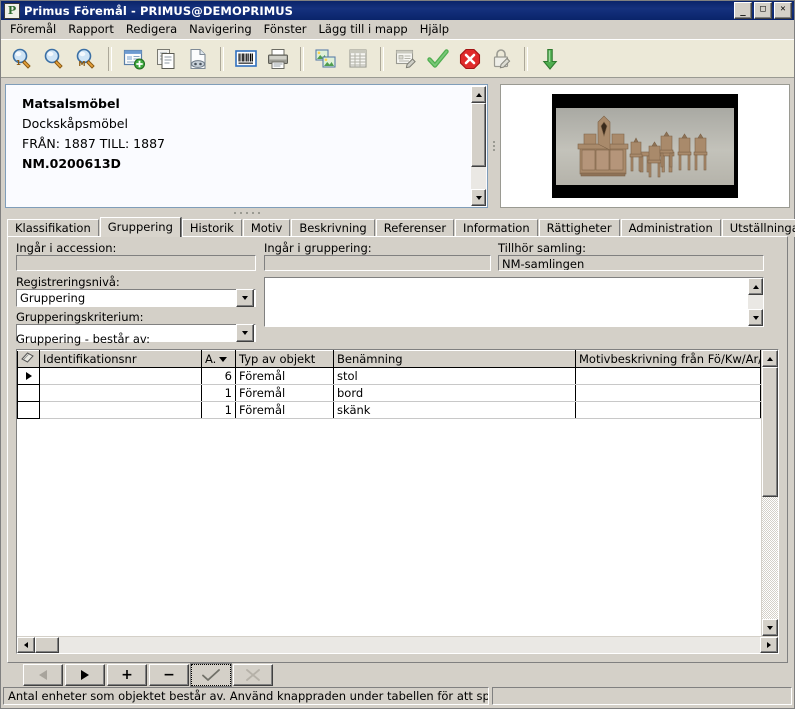 Image resolution: width=795 pixels, height=709 pixels. Describe the element at coordinates (333, 228) in the screenshot. I see `tab-beskrivning: Beskrivning` at that location.